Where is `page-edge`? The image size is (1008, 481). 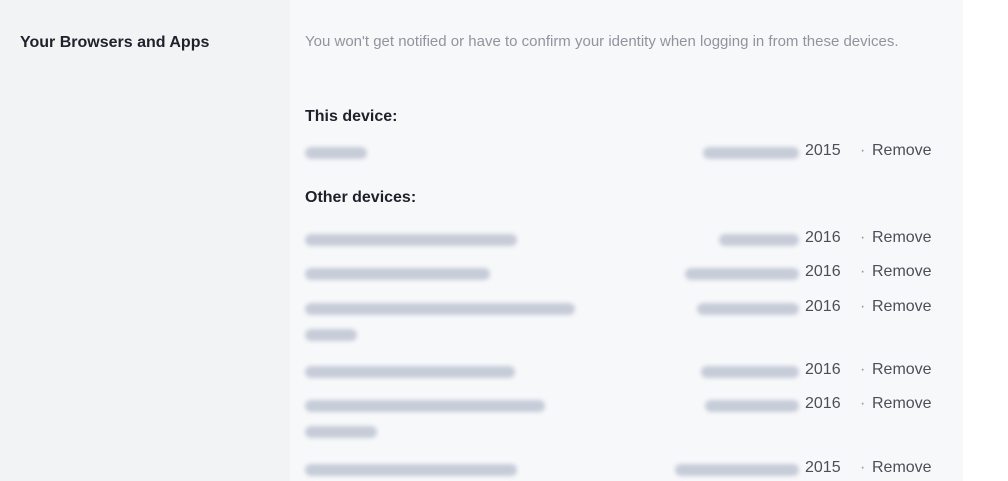 page-edge is located at coordinates (985, 240).